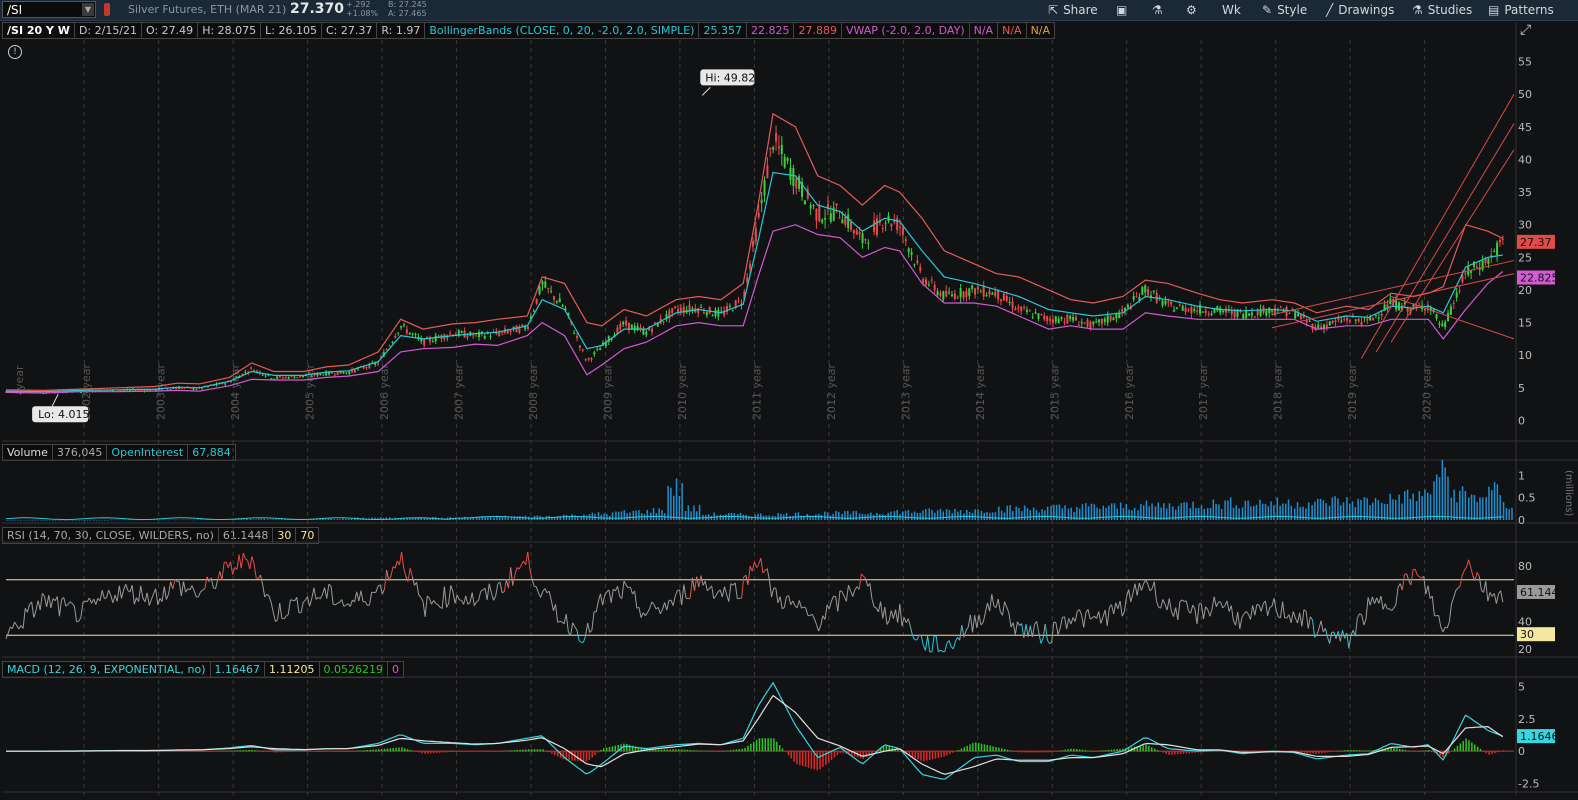  I want to click on rsi-label: RSI (14, 70, 30, CLOSE, WILDERS, no), so click(110, 535).